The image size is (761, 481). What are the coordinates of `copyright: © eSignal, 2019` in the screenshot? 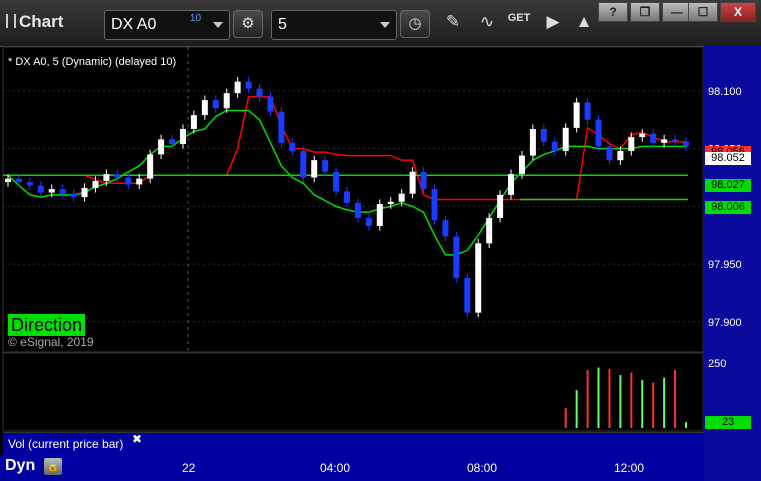 It's located at (51, 342).